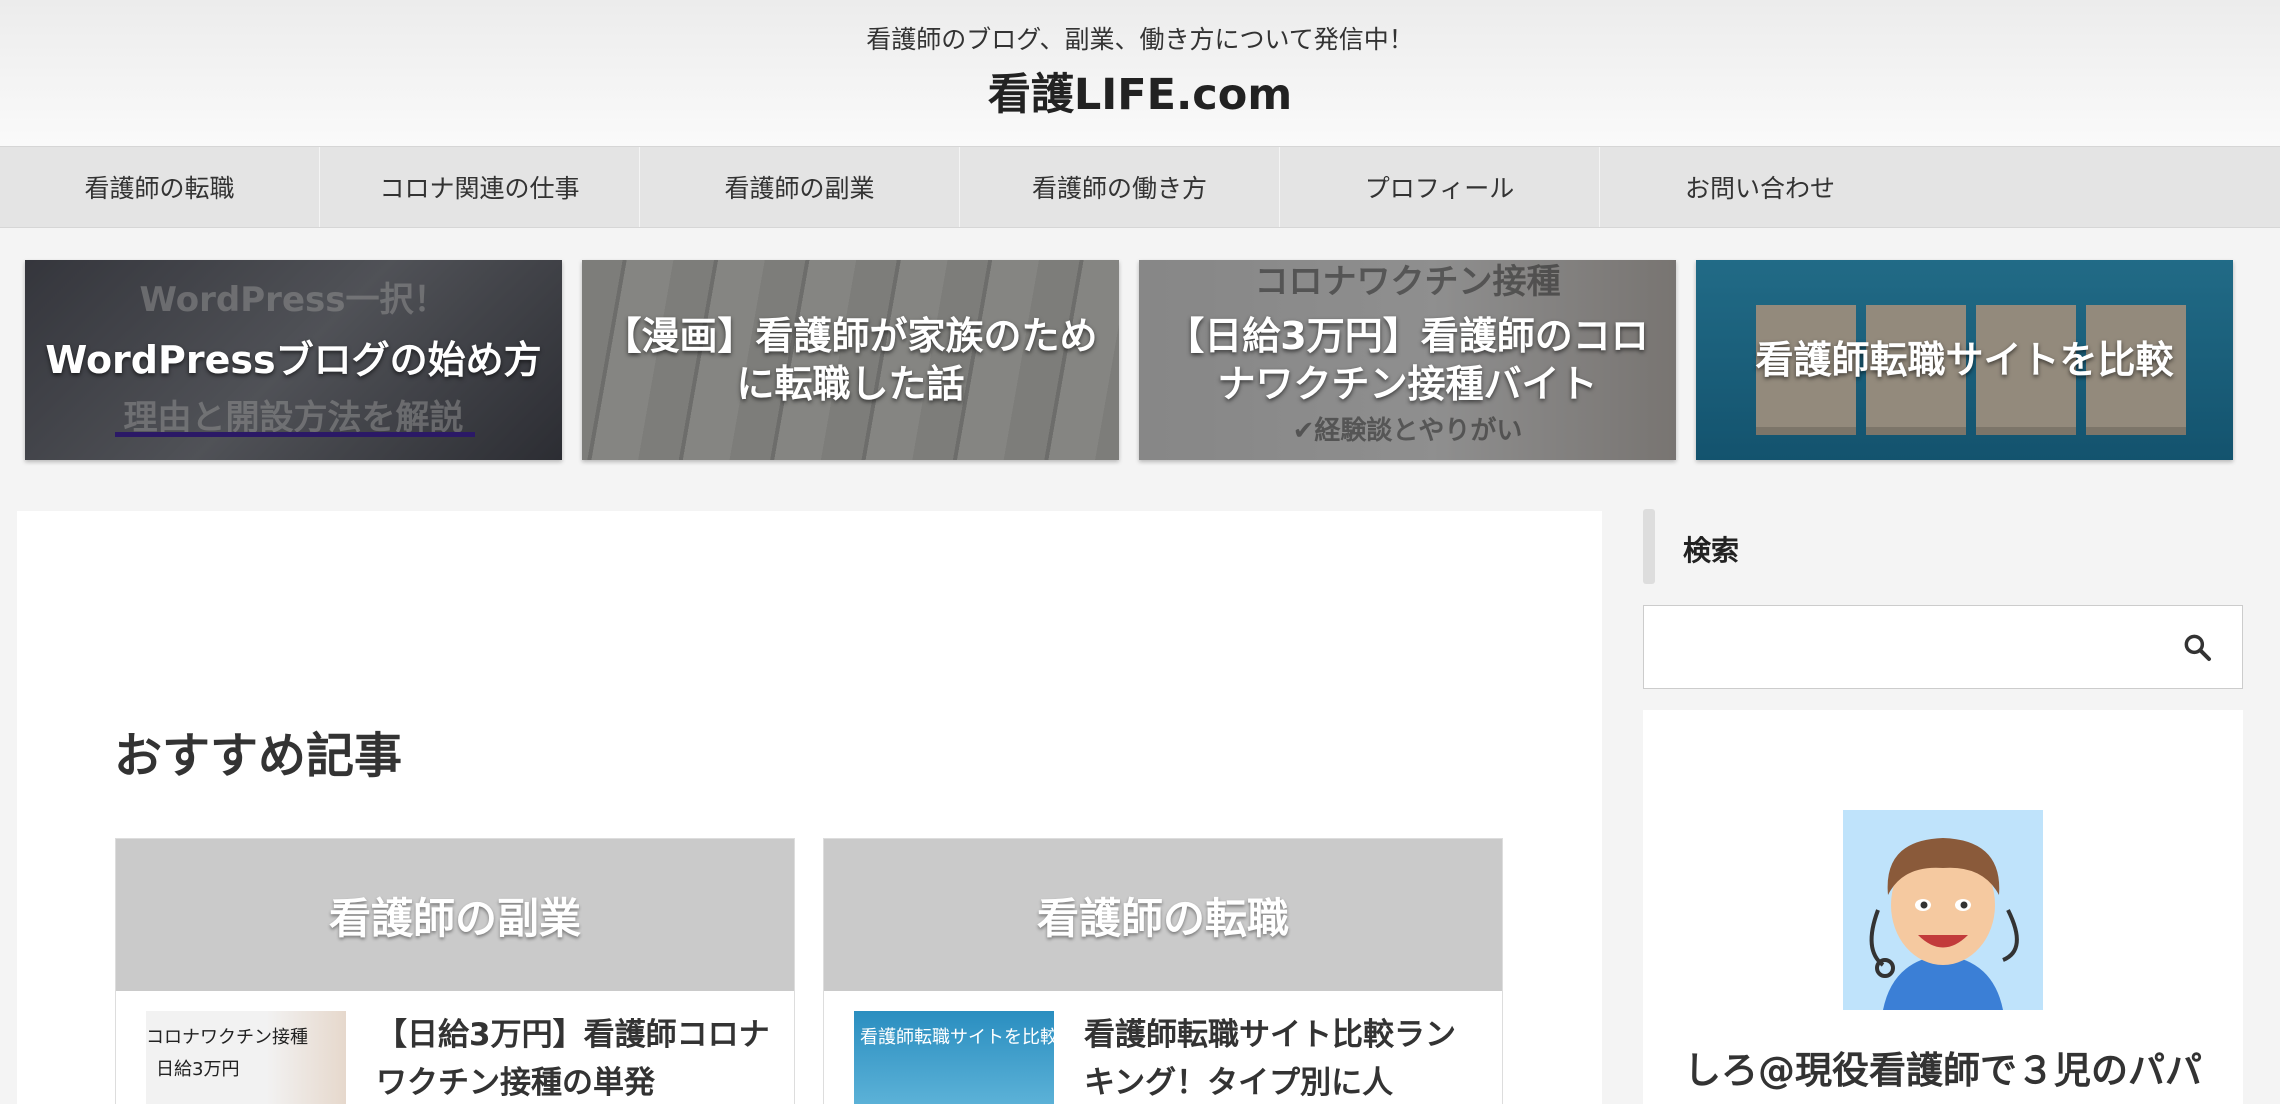  I want to click on nav-item-contact: お問い合わせ, so click(1760, 187).